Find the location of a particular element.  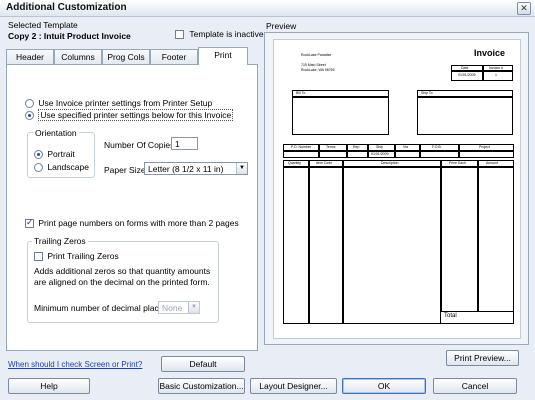

selected-template-name: Copy 2 : Intuit Product Invoice is located at coordinates (69, 36).